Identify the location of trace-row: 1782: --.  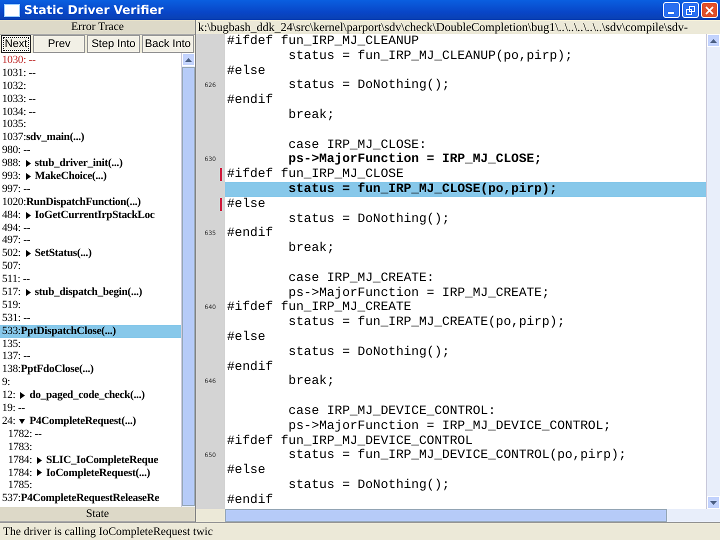
(90, 434).